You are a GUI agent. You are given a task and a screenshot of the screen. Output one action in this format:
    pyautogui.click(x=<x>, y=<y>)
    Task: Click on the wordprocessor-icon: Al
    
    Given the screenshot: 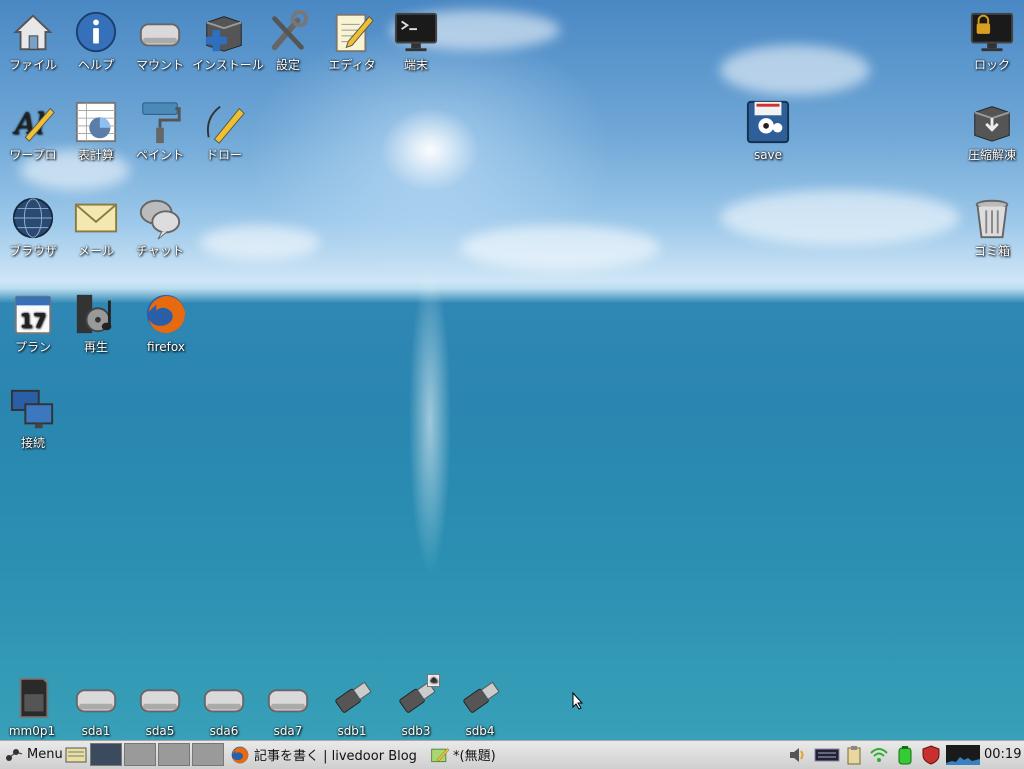 What is the action you would take?
    pyautogui.click(x=33, y=122)
    